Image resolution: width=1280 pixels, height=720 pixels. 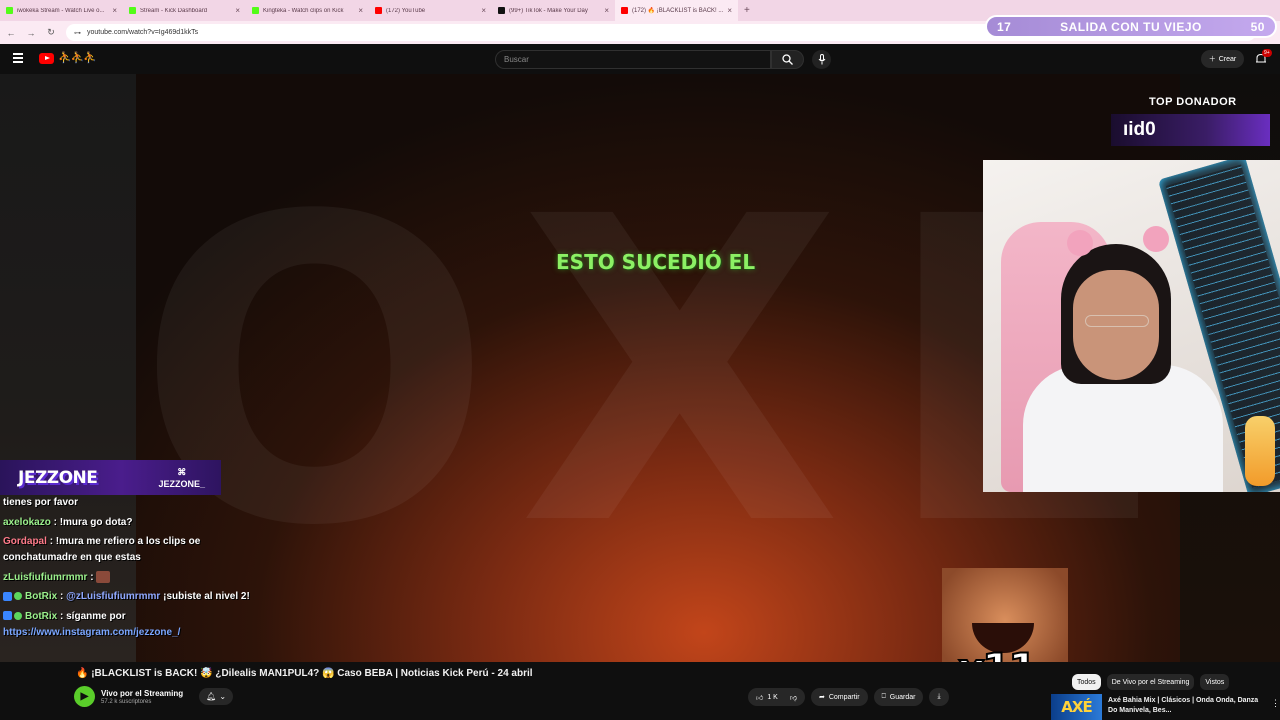 I want to click on channel-subscribers: 57.2 k suscriptores, so click(x=126, y=701).